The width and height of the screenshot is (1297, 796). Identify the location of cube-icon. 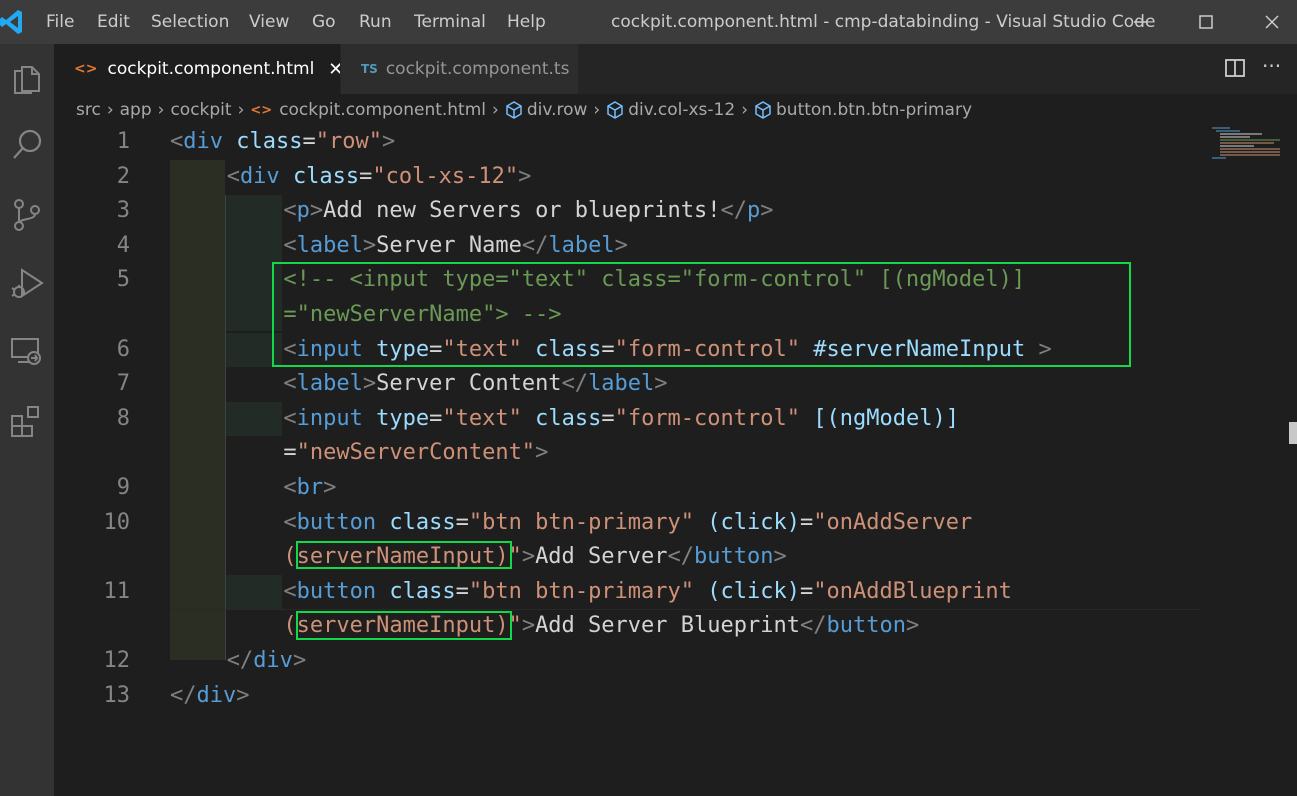
(763, 110).